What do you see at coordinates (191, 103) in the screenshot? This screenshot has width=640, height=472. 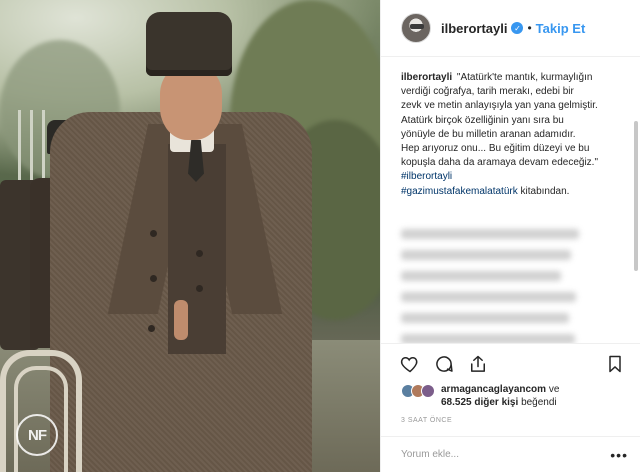 I see `figure-face` at bounding box center [191, 103].